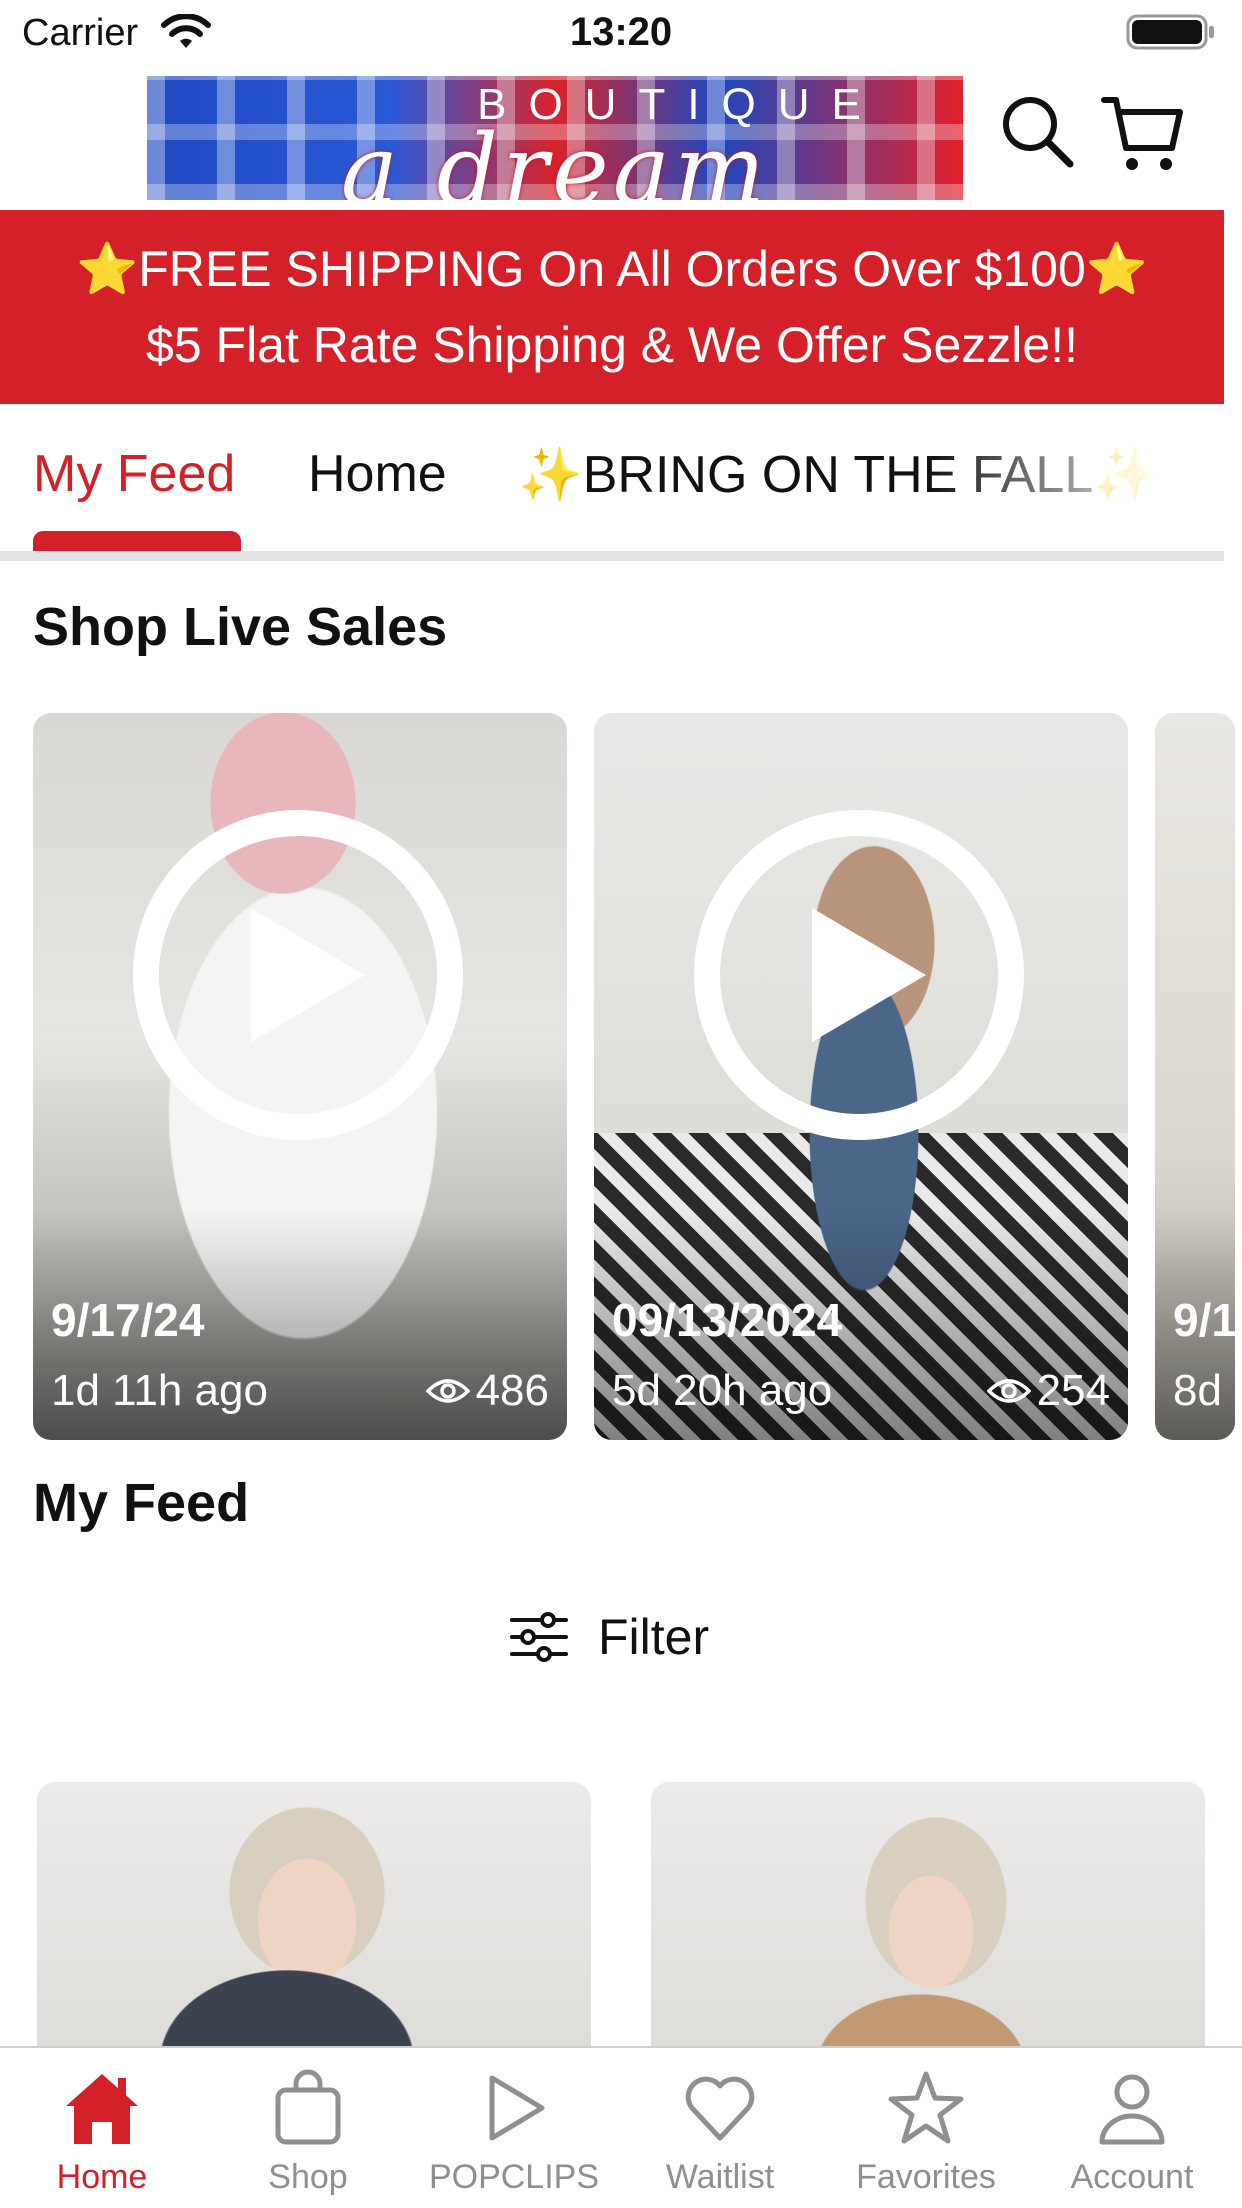 This screenshot has height=2208, width=1242. I want to click on tabbar-home: Home, so click(102, 2128).